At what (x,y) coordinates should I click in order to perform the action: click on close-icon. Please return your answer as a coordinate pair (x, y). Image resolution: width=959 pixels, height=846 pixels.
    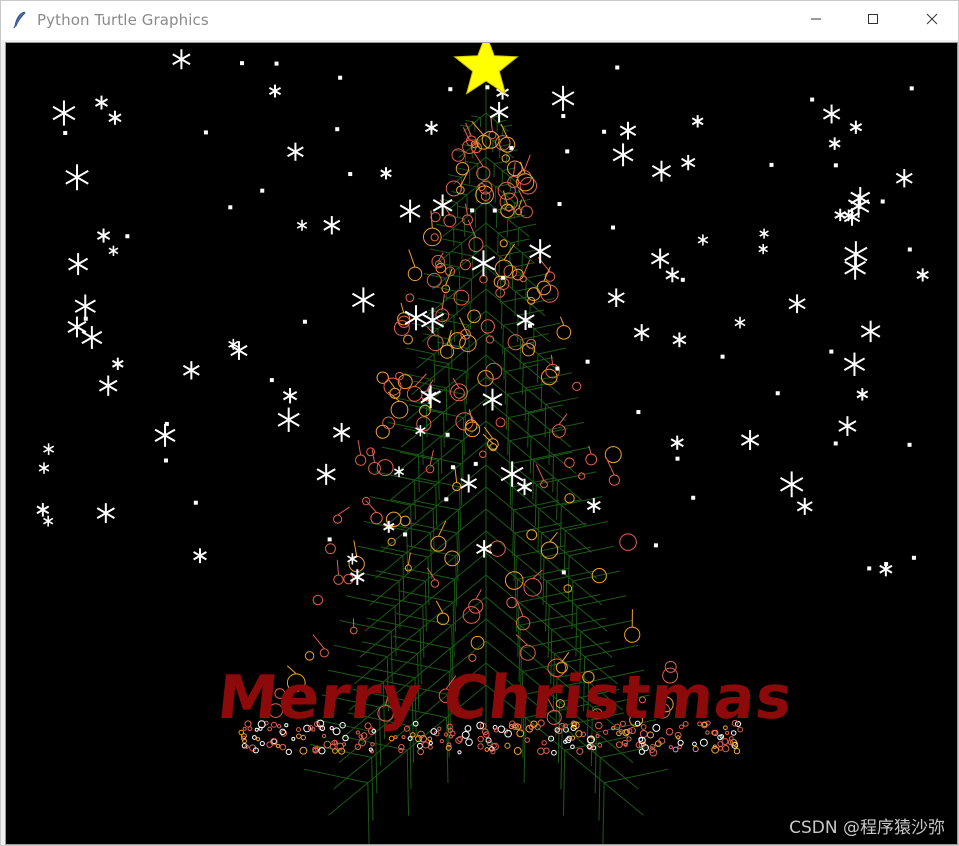
    Looking at the image, I should click on (932, 21).